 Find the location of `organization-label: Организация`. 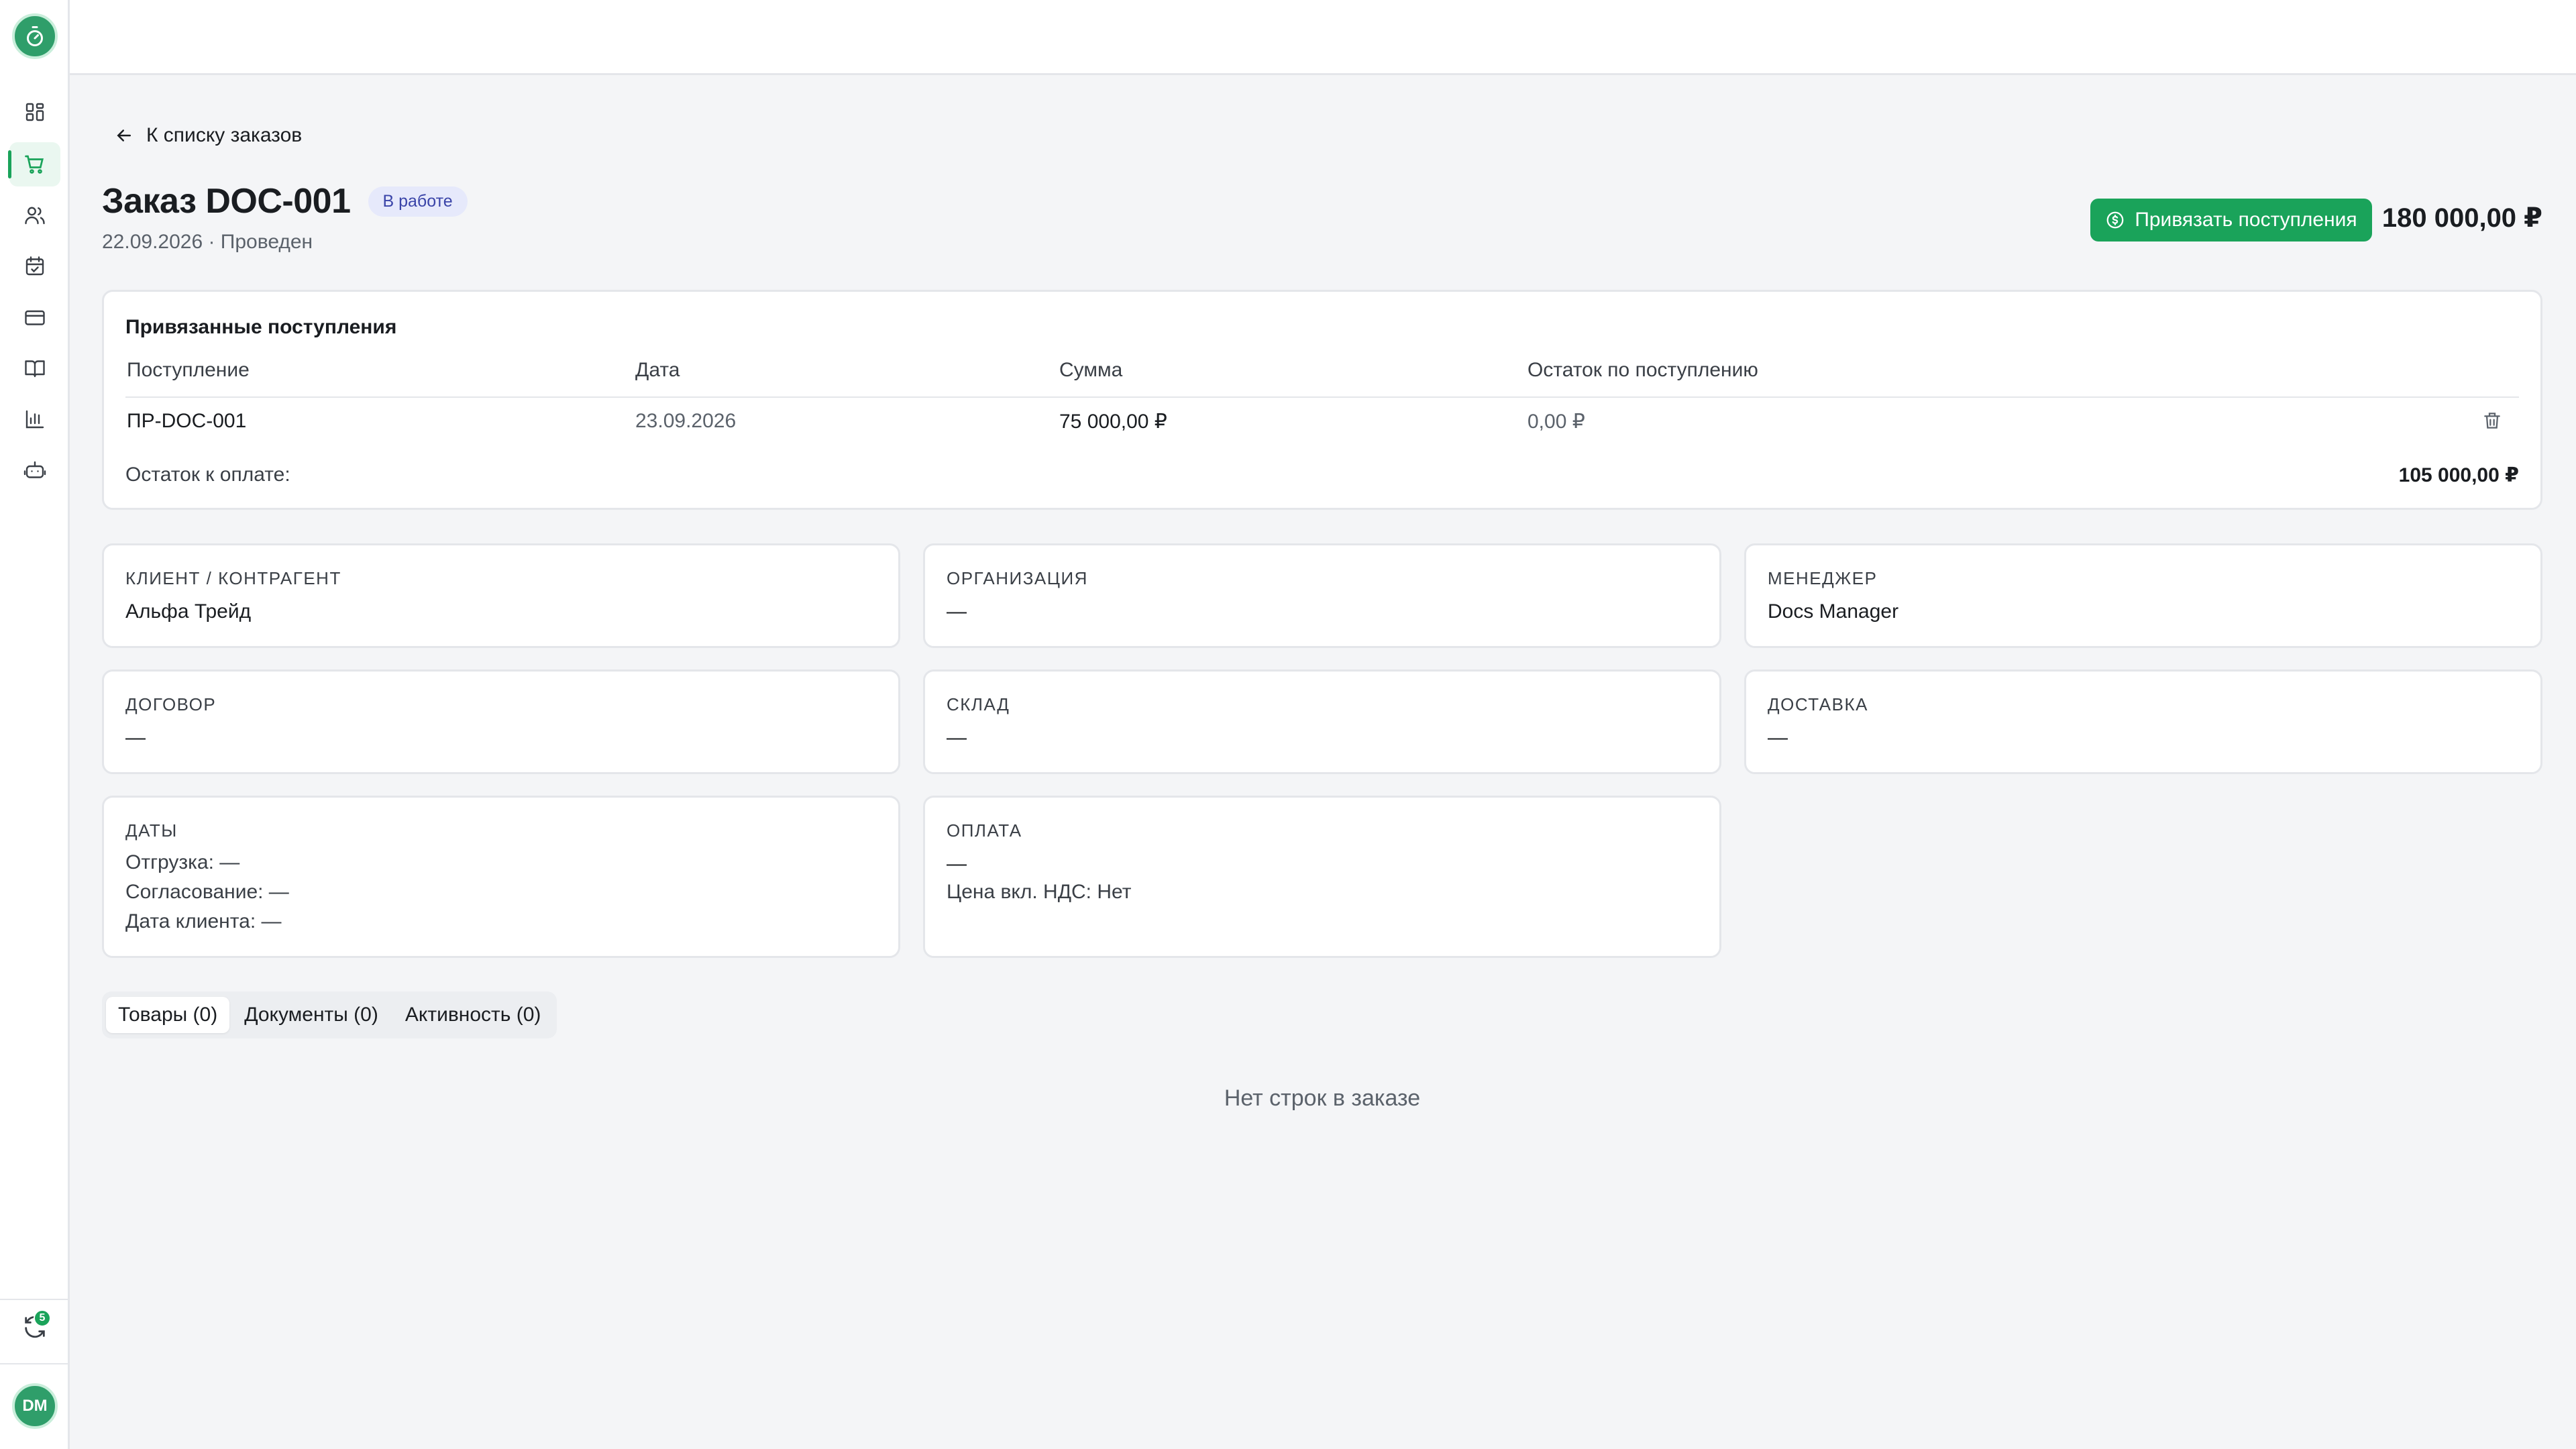

organization-label: Организация is located at coordinates (1017, 578).